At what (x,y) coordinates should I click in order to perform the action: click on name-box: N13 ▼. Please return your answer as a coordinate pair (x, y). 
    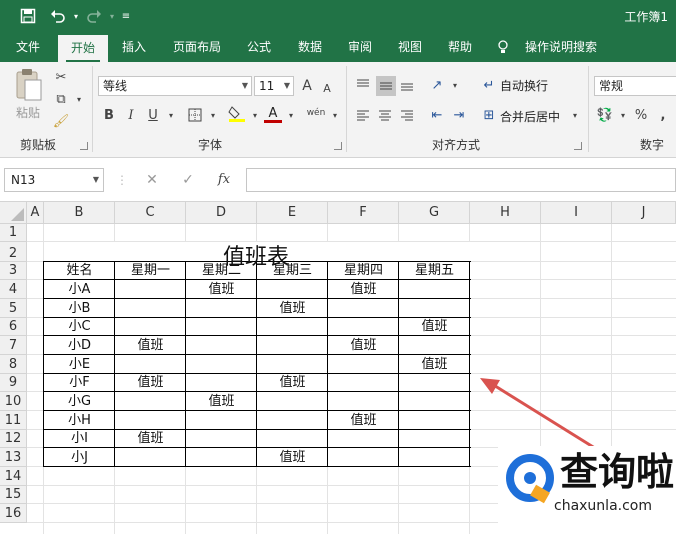
    Looking at the image, I should click on (54, 180).